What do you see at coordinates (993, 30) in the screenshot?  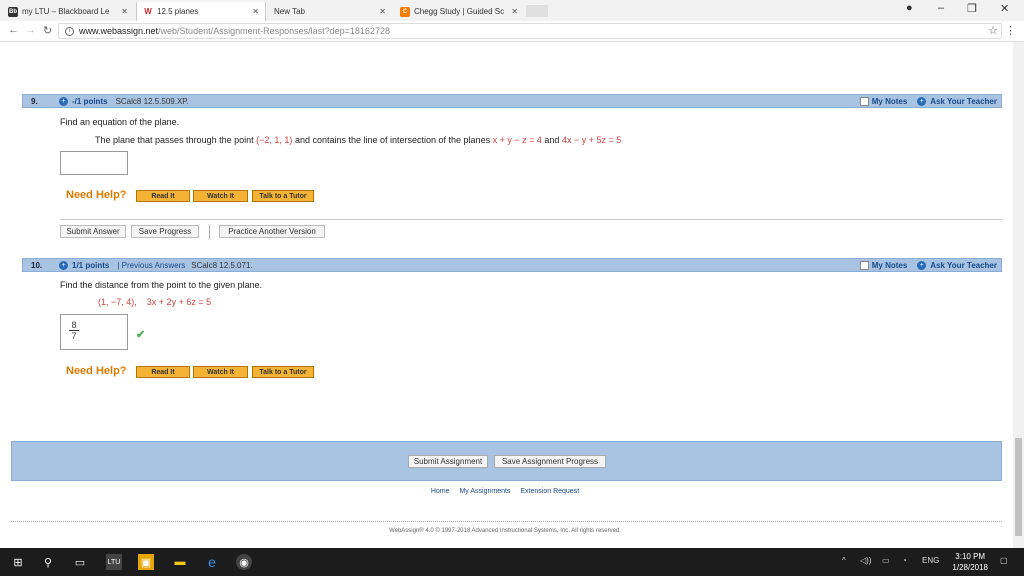 I see `bookmark-star-icon: ☆` at bounding box center [993, 30].